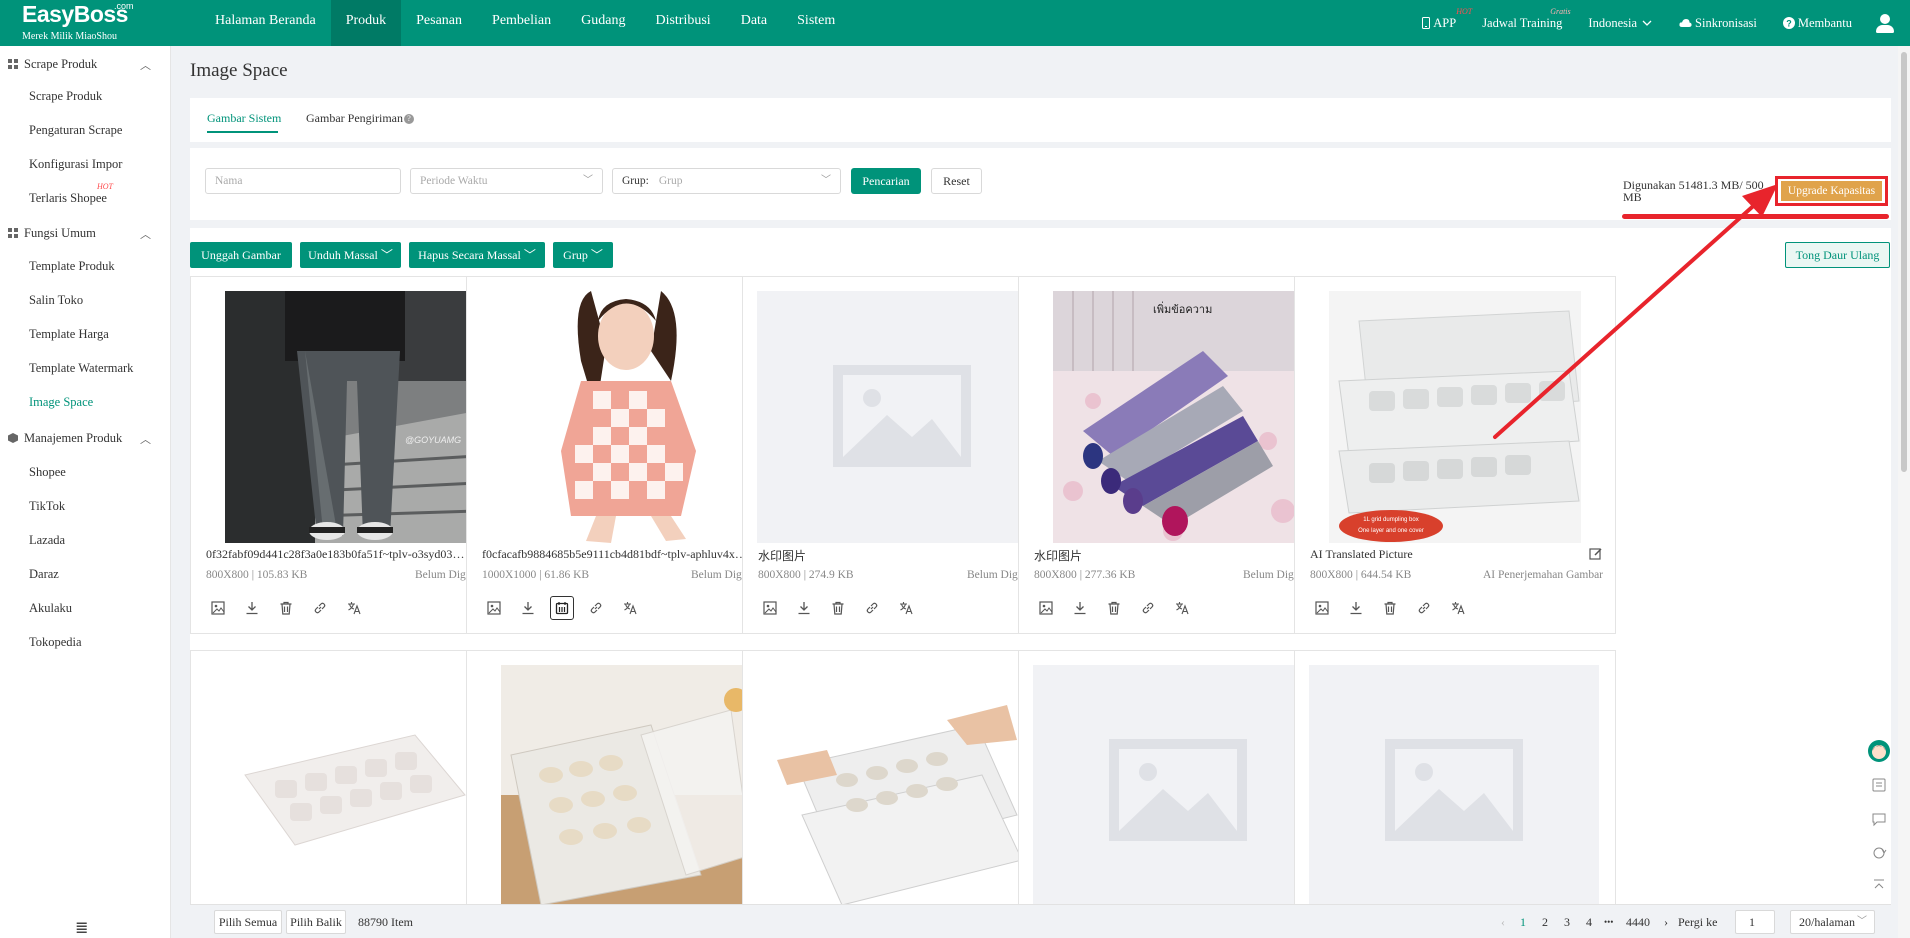  What do you see at coordinates (1879, 751) in the screenshot?
I see `assistant-avatar-icon` at bounding box center [1879, 751].